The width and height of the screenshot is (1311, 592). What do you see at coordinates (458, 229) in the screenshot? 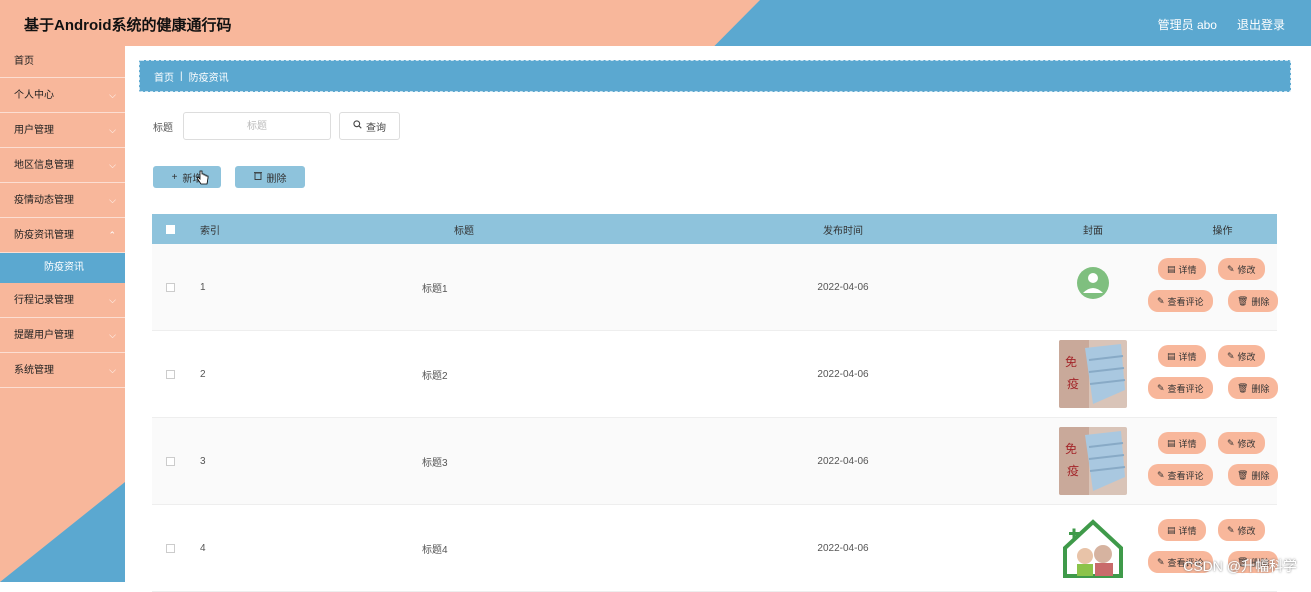
I see `header-title: 标题` at bounding box center [458, 229].